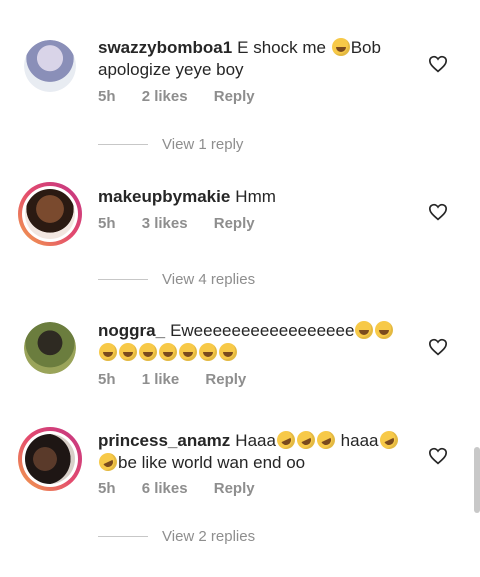 This screenshot has width=480, height=577. What do you see at coordinates (164, 440) in the screenshot?
I see `comment-username: princess_anamz` at bounding box center [164, 440].